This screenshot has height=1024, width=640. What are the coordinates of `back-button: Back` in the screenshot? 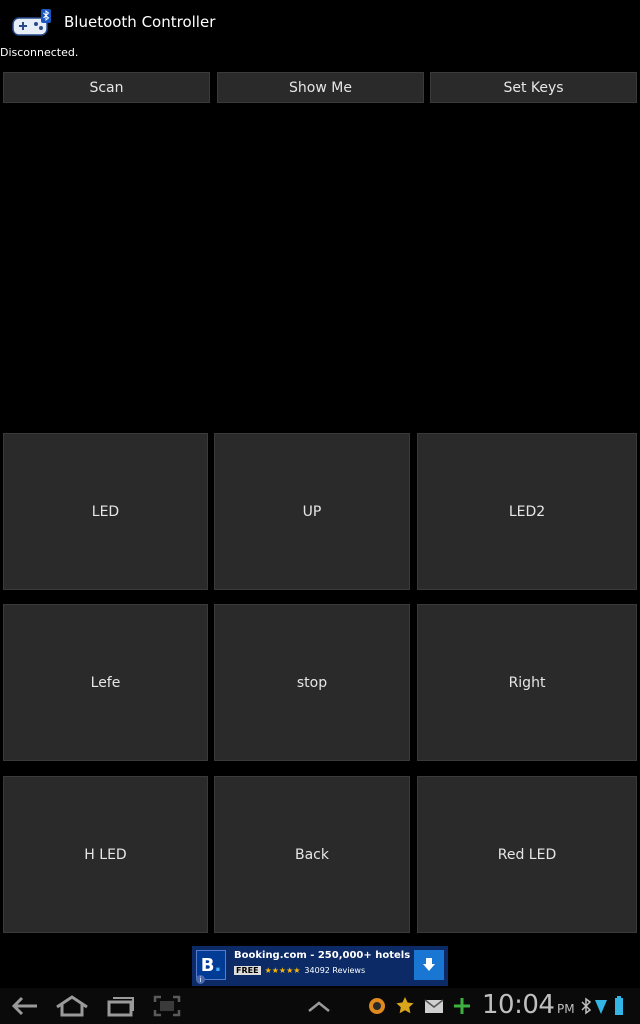 It's located at (312, 854).